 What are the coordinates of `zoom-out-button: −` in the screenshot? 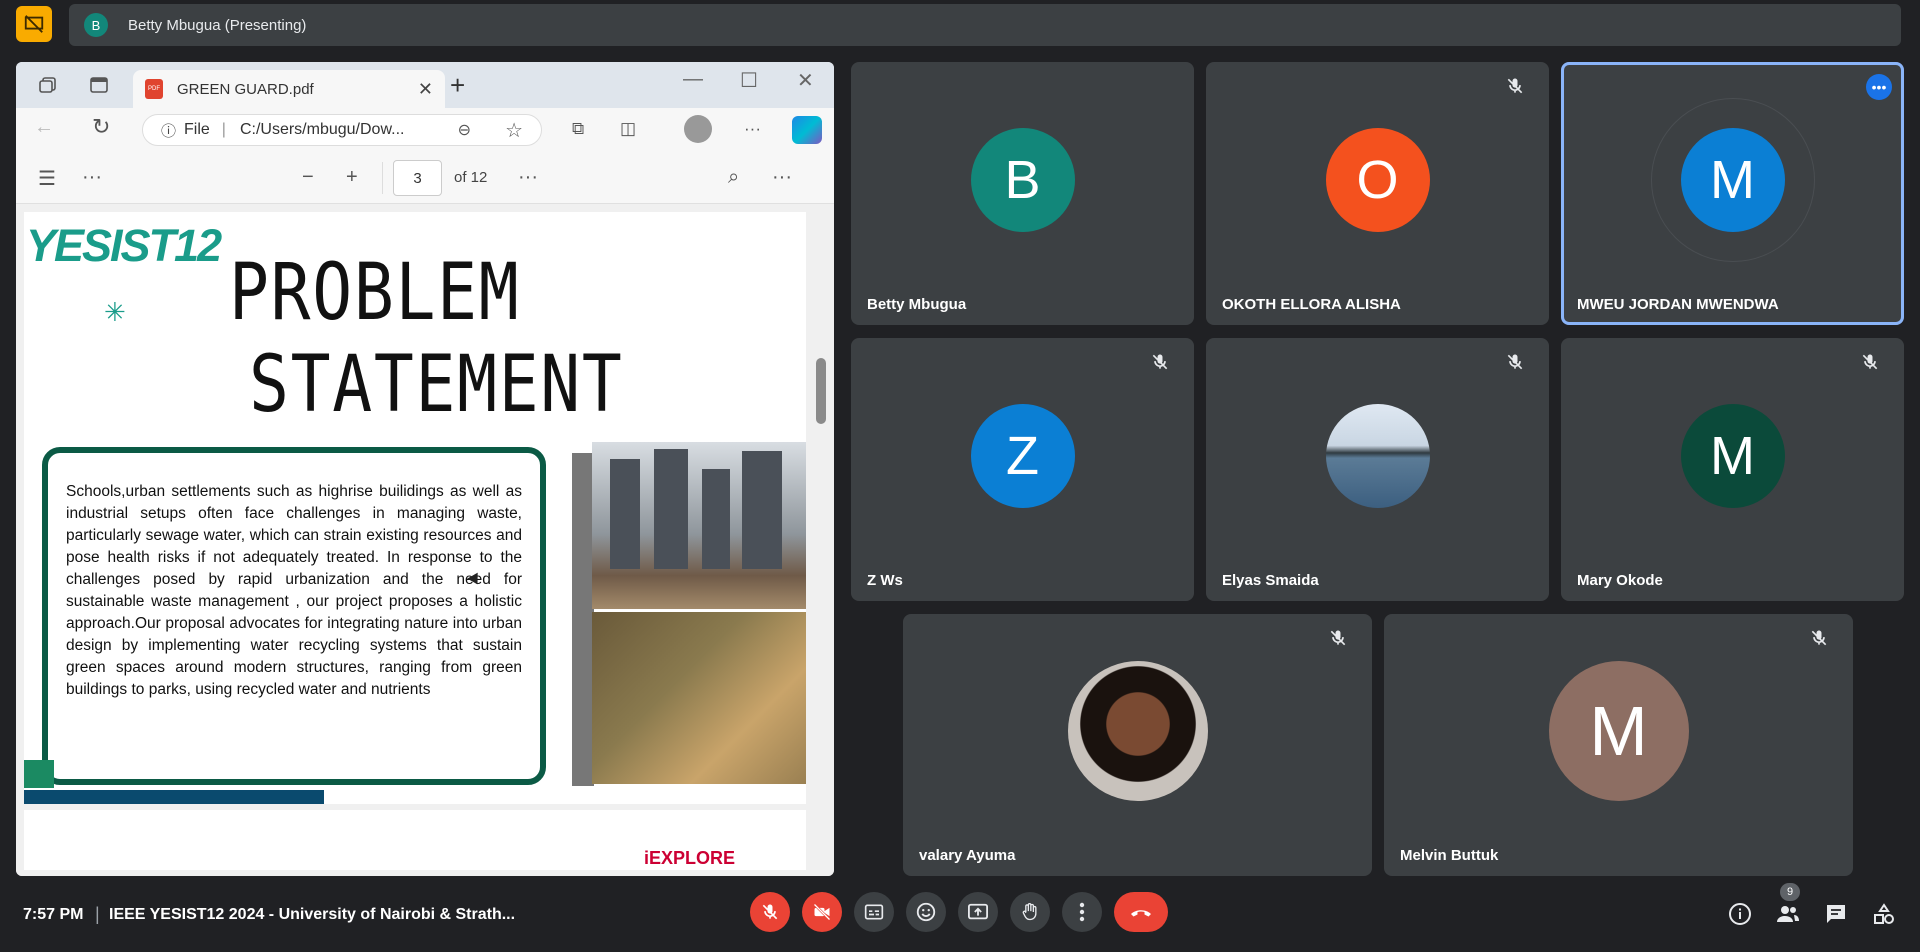 It's located at (308, 177).